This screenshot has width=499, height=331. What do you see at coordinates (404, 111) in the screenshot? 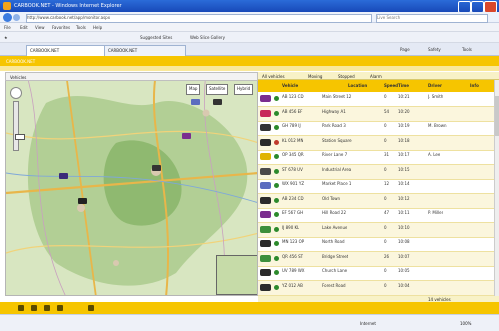
I see `cell-time: 10:20` at bounding box center [404, 111].